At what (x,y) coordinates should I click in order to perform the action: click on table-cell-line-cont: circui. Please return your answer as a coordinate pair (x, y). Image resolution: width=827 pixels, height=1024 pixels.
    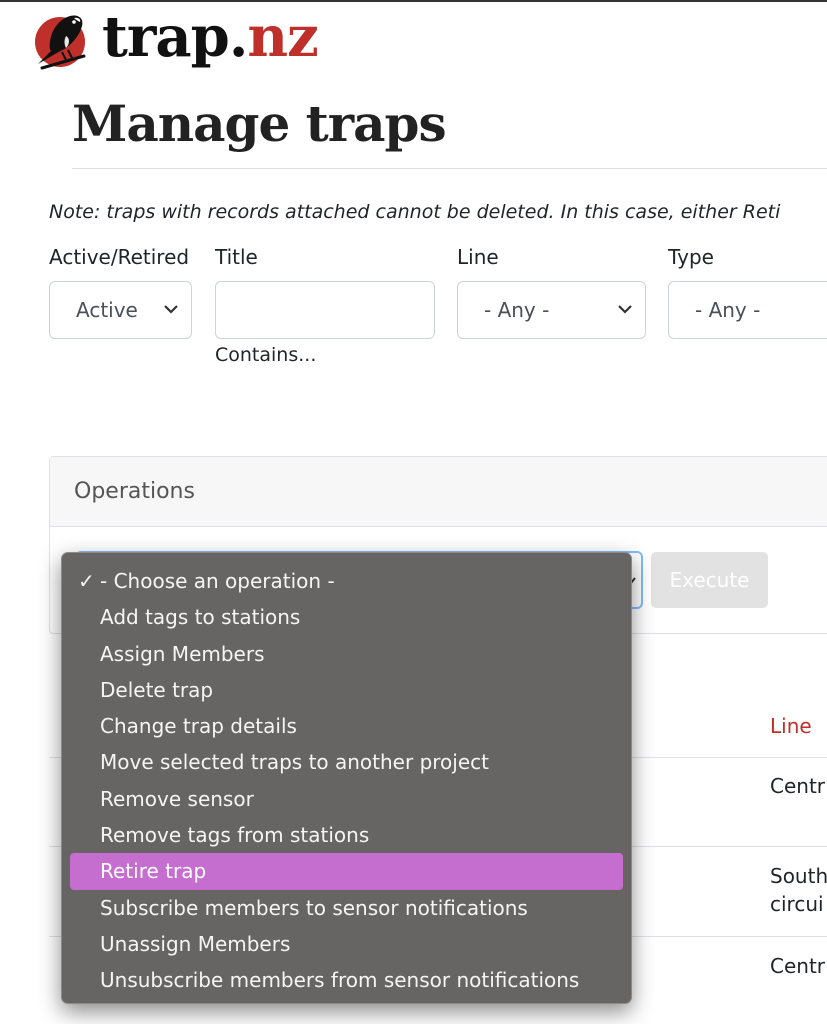
    Looking at the image, I should click on (797, 904).